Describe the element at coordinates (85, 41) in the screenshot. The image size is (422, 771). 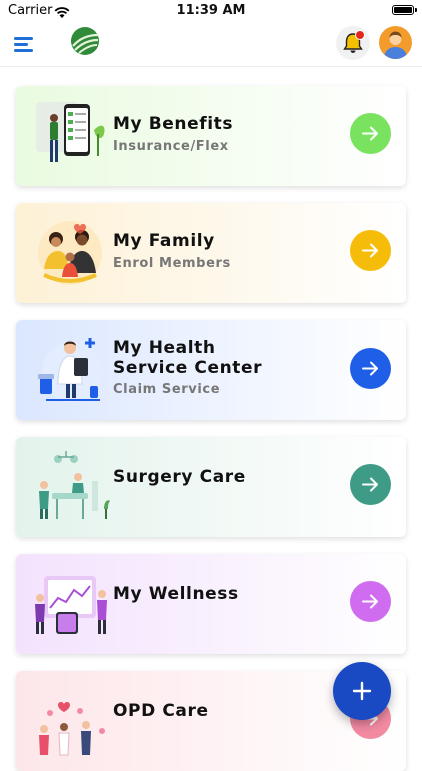
I see `app-logo-icon` at that location.